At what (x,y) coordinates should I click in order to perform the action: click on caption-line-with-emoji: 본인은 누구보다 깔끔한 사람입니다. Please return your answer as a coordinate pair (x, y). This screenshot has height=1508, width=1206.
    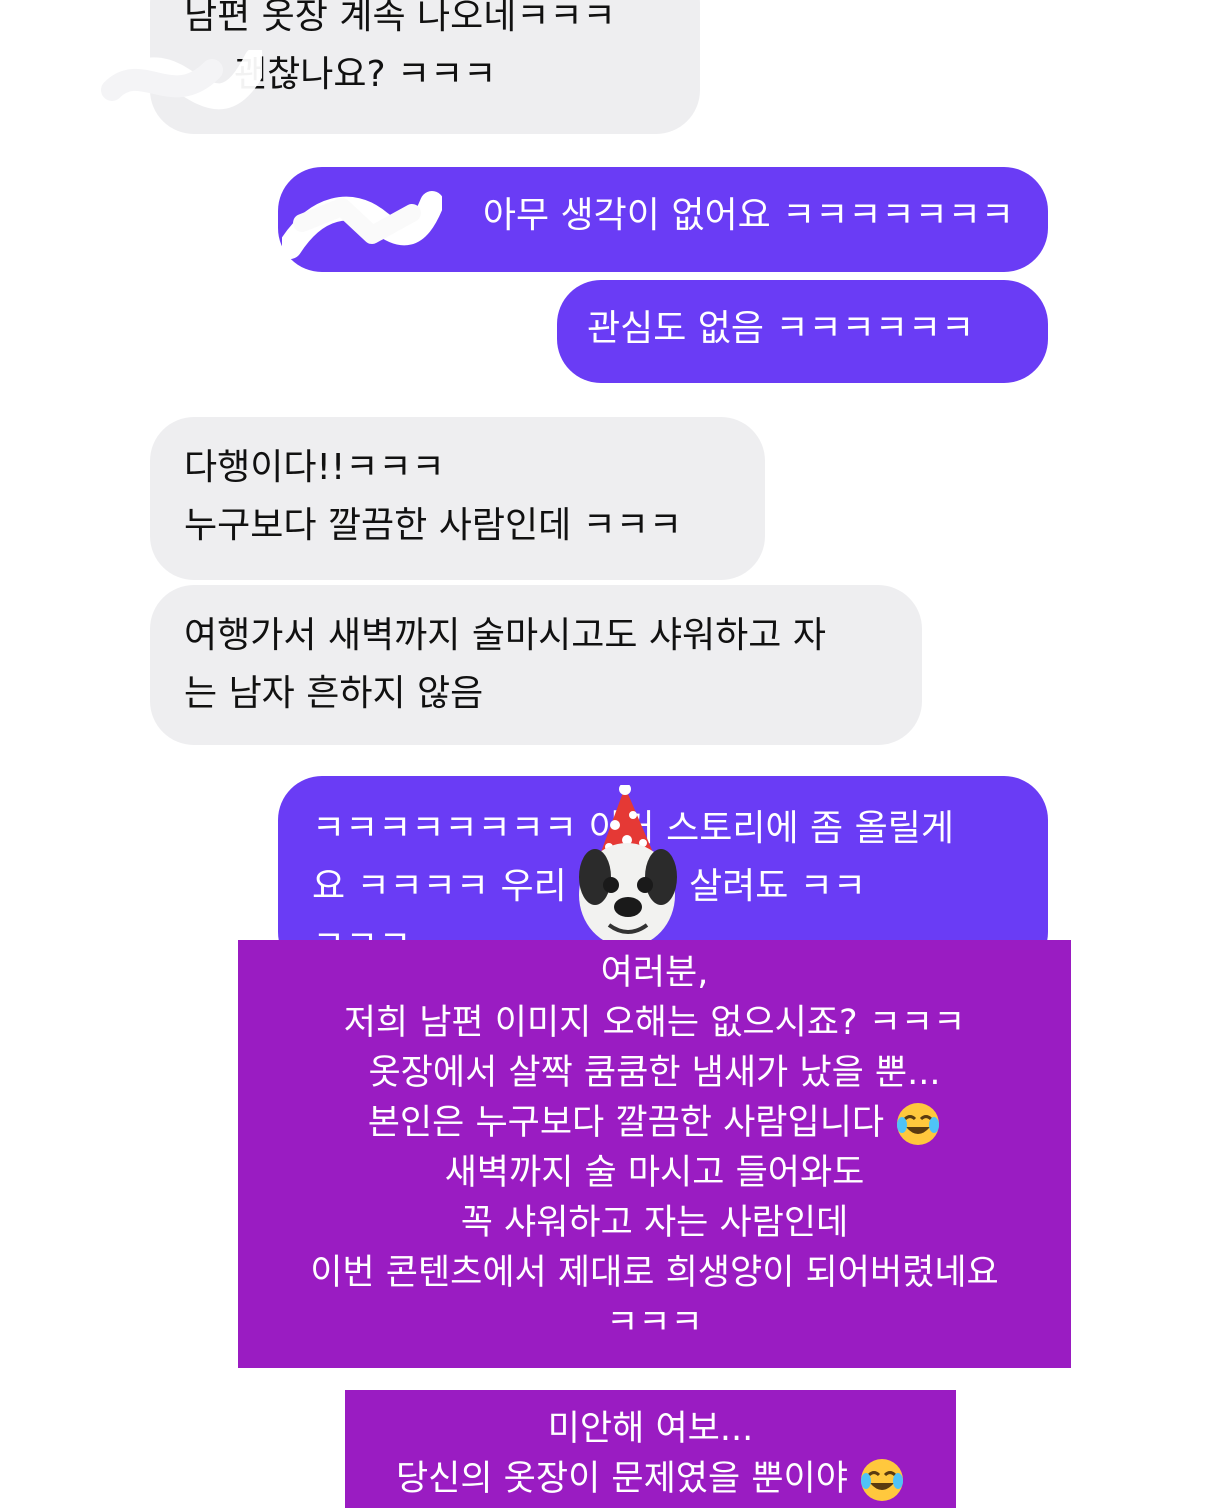
    Looking at the image, I should click on (654, 1123).